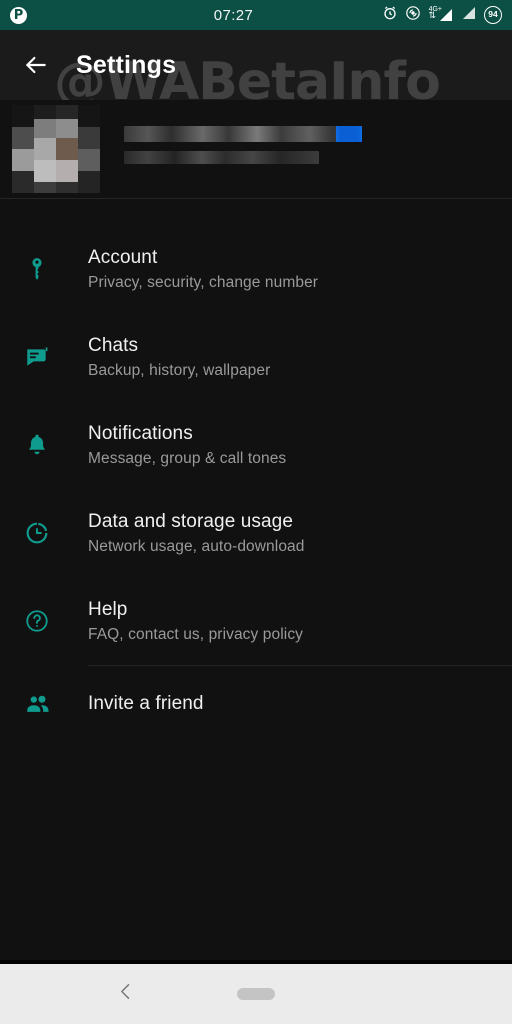 This screenshot has height=1024, width=512. I want to click on settings-item-title: Data and storage usage, so click(191, 521).